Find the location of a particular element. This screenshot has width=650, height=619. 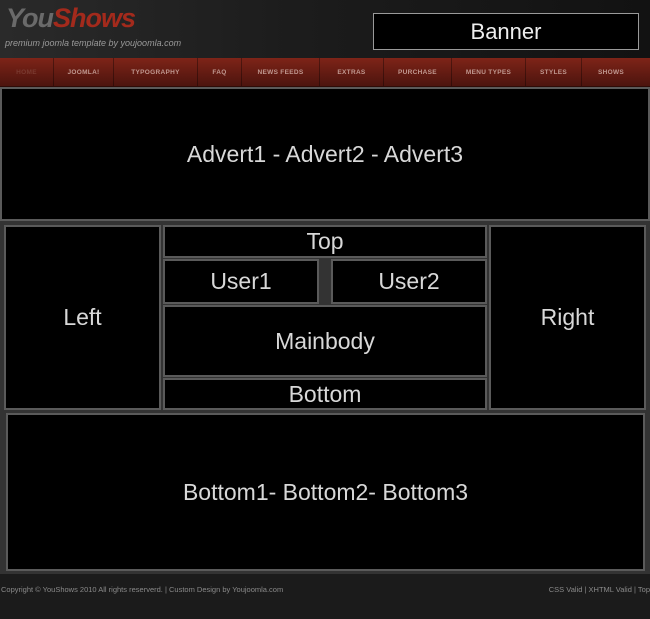

top-position: Top is located at coordinates (325, 241).